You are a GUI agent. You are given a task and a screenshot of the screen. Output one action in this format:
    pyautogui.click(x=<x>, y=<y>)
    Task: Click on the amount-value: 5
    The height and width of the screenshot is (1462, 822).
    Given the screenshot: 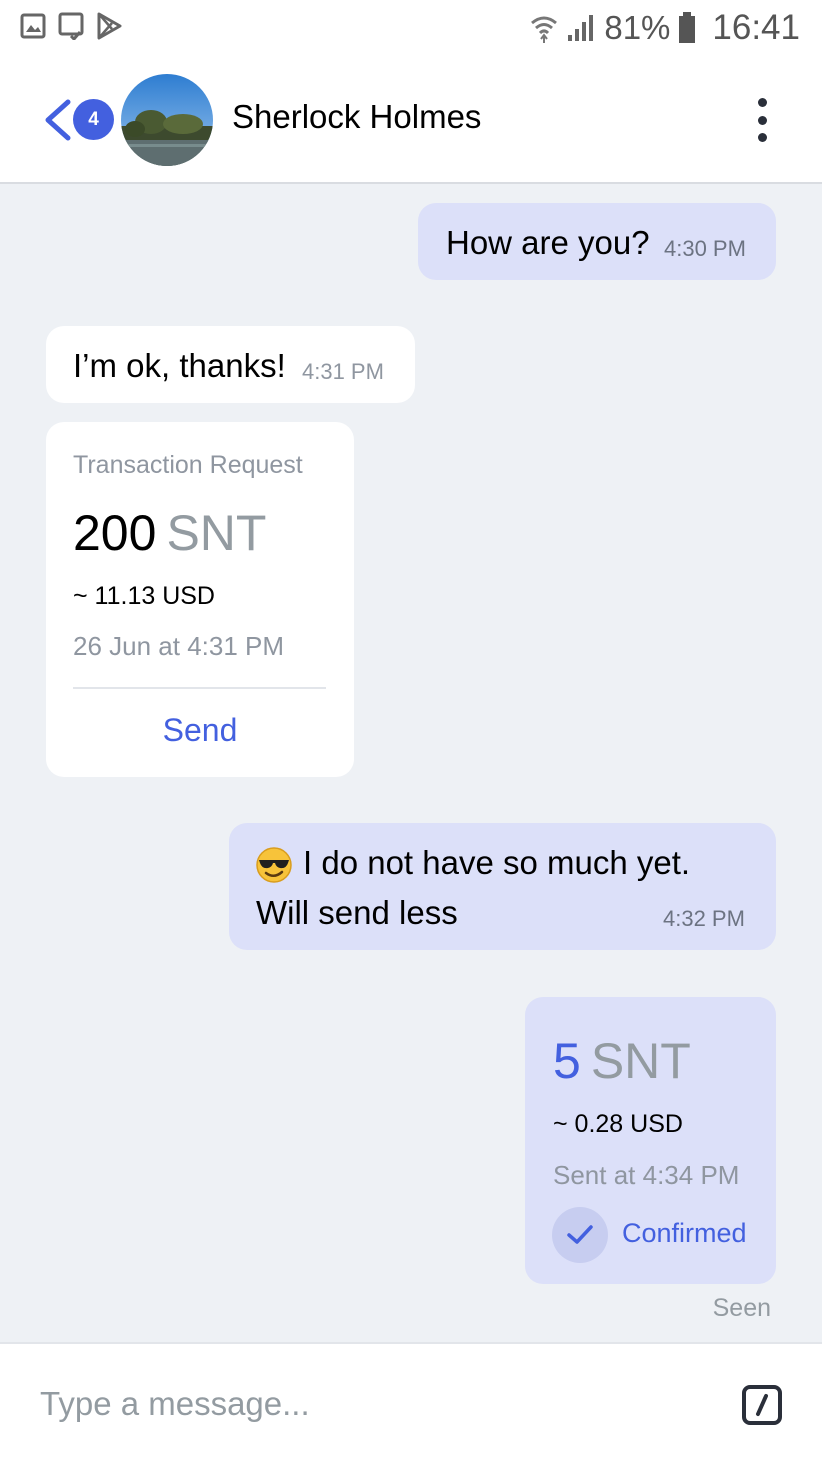 What is the action you would take?
    pyautogui.click(x=567, y=1061)
    